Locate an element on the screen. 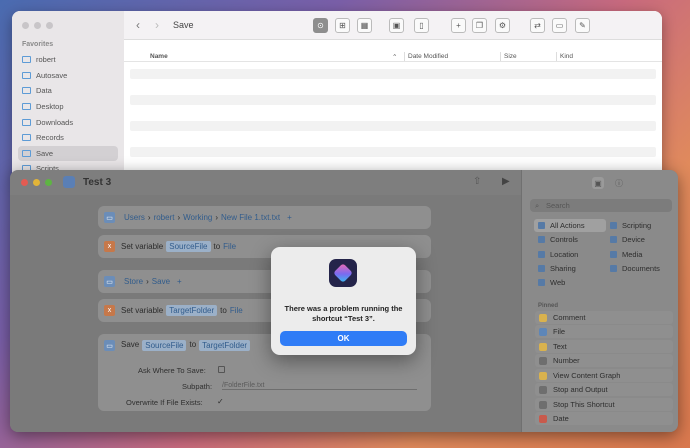 The width and height of the screenshot is (690, 448). ask-where-checkbox is located at coordinates (221, 369).